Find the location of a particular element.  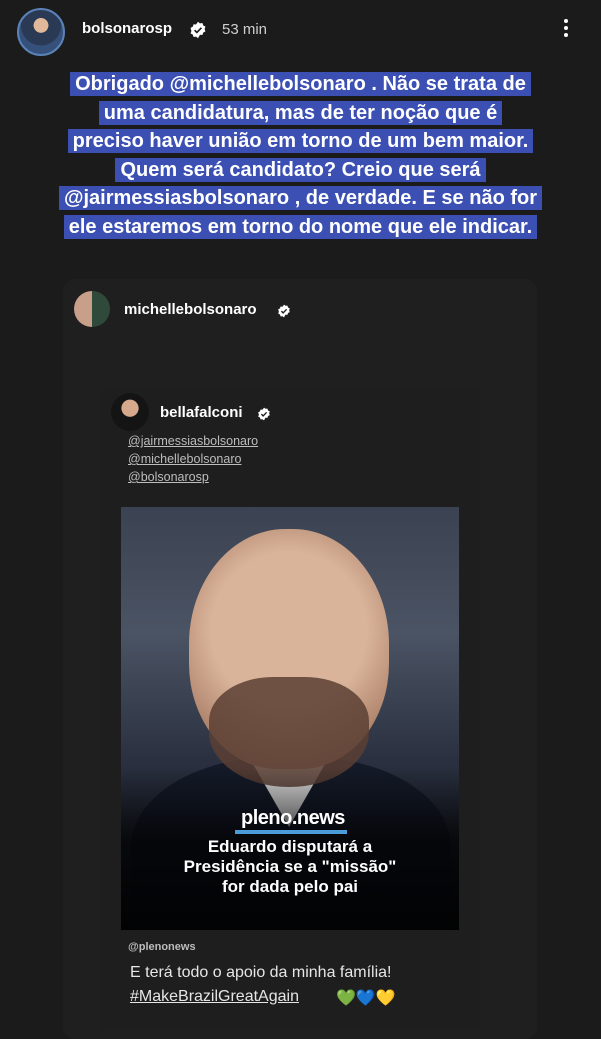

inner-post-caption: E terá todo o apoio da minha família! is located at coordinates (261, 972).